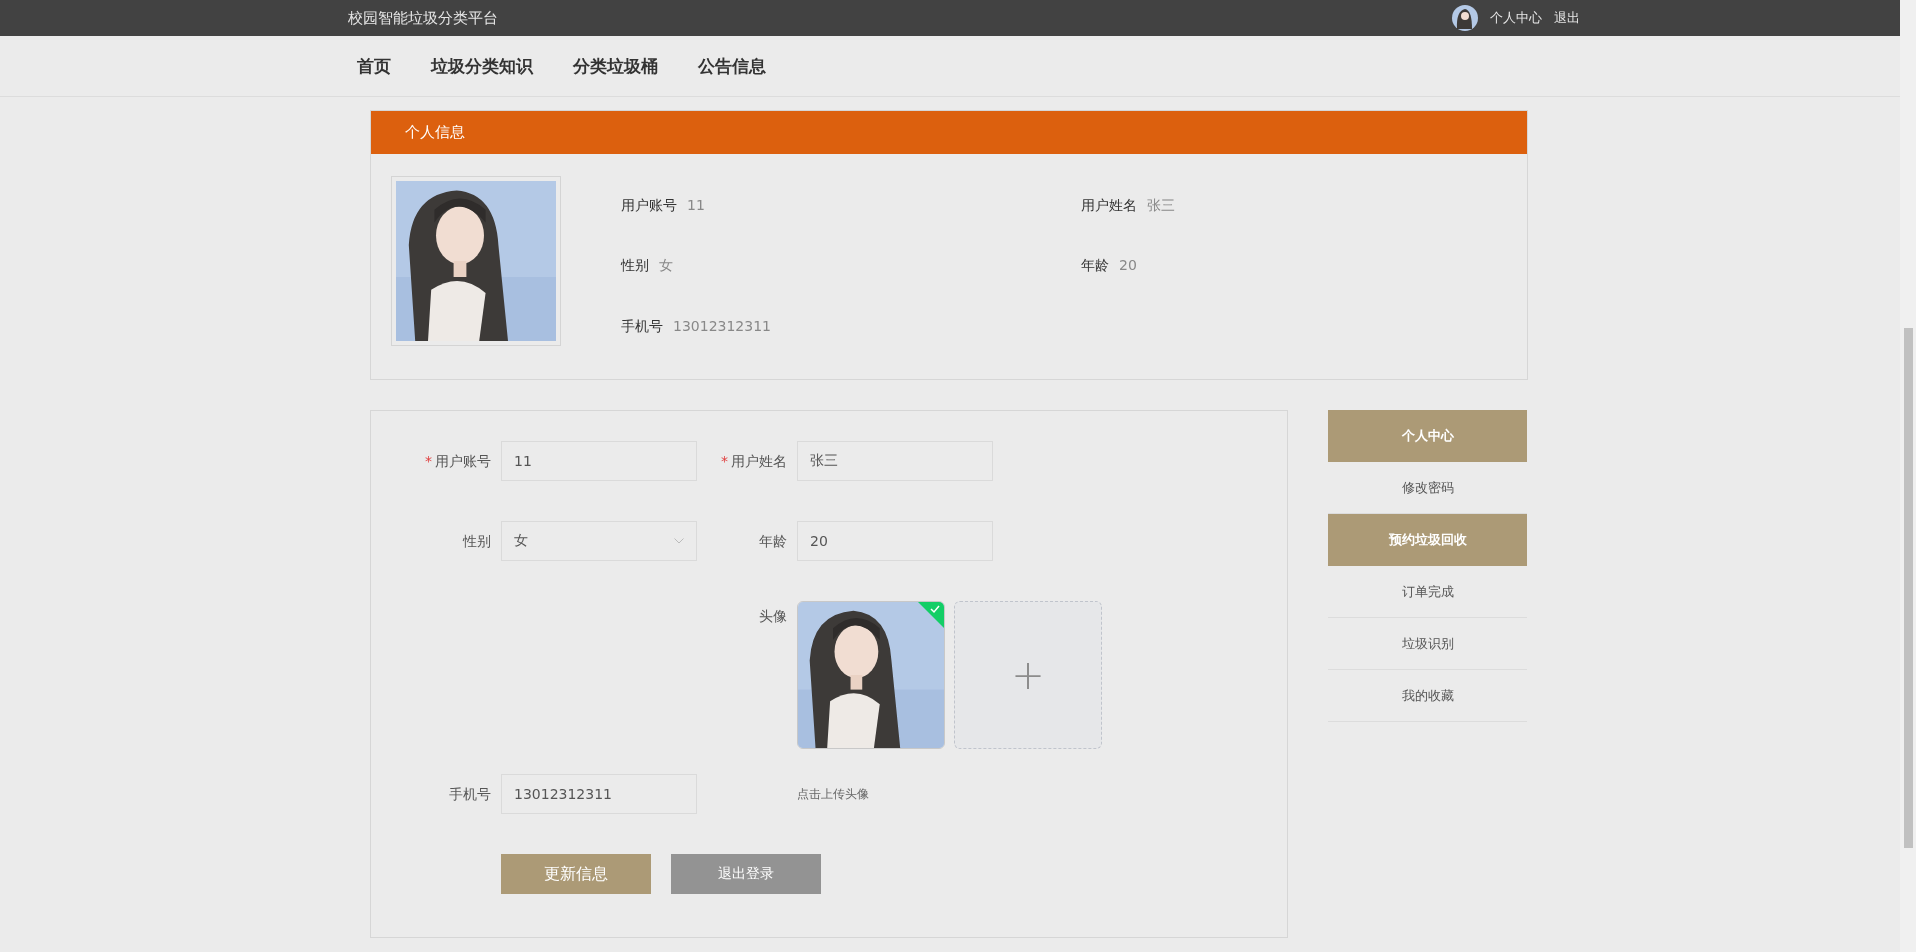  Describe the element at coordinates (642, 326) in the screenshot. I see `info-label: 手机号` at that location.